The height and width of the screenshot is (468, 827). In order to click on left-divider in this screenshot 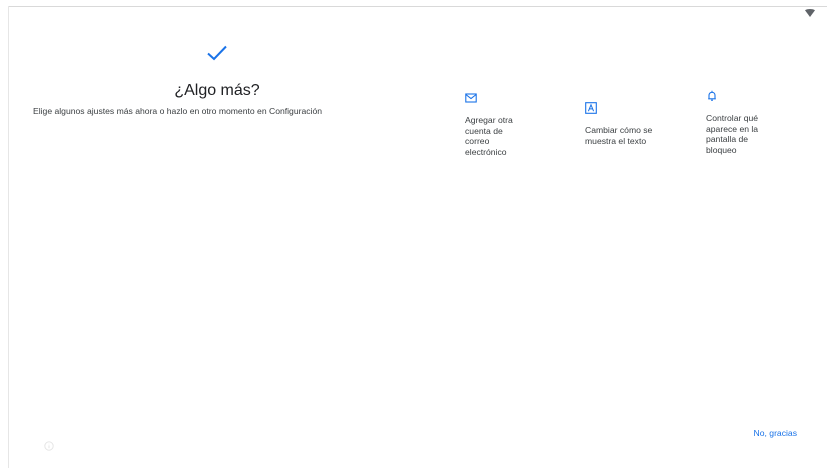, I will do `click(8, 237)`.